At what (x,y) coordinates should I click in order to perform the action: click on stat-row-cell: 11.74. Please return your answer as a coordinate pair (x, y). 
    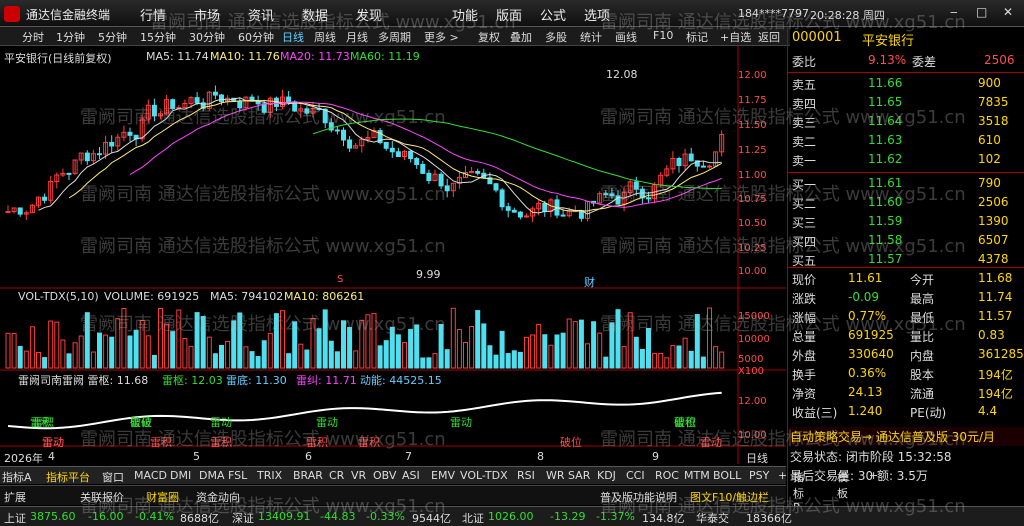
    Looking at the image, I should click on (995, 297).